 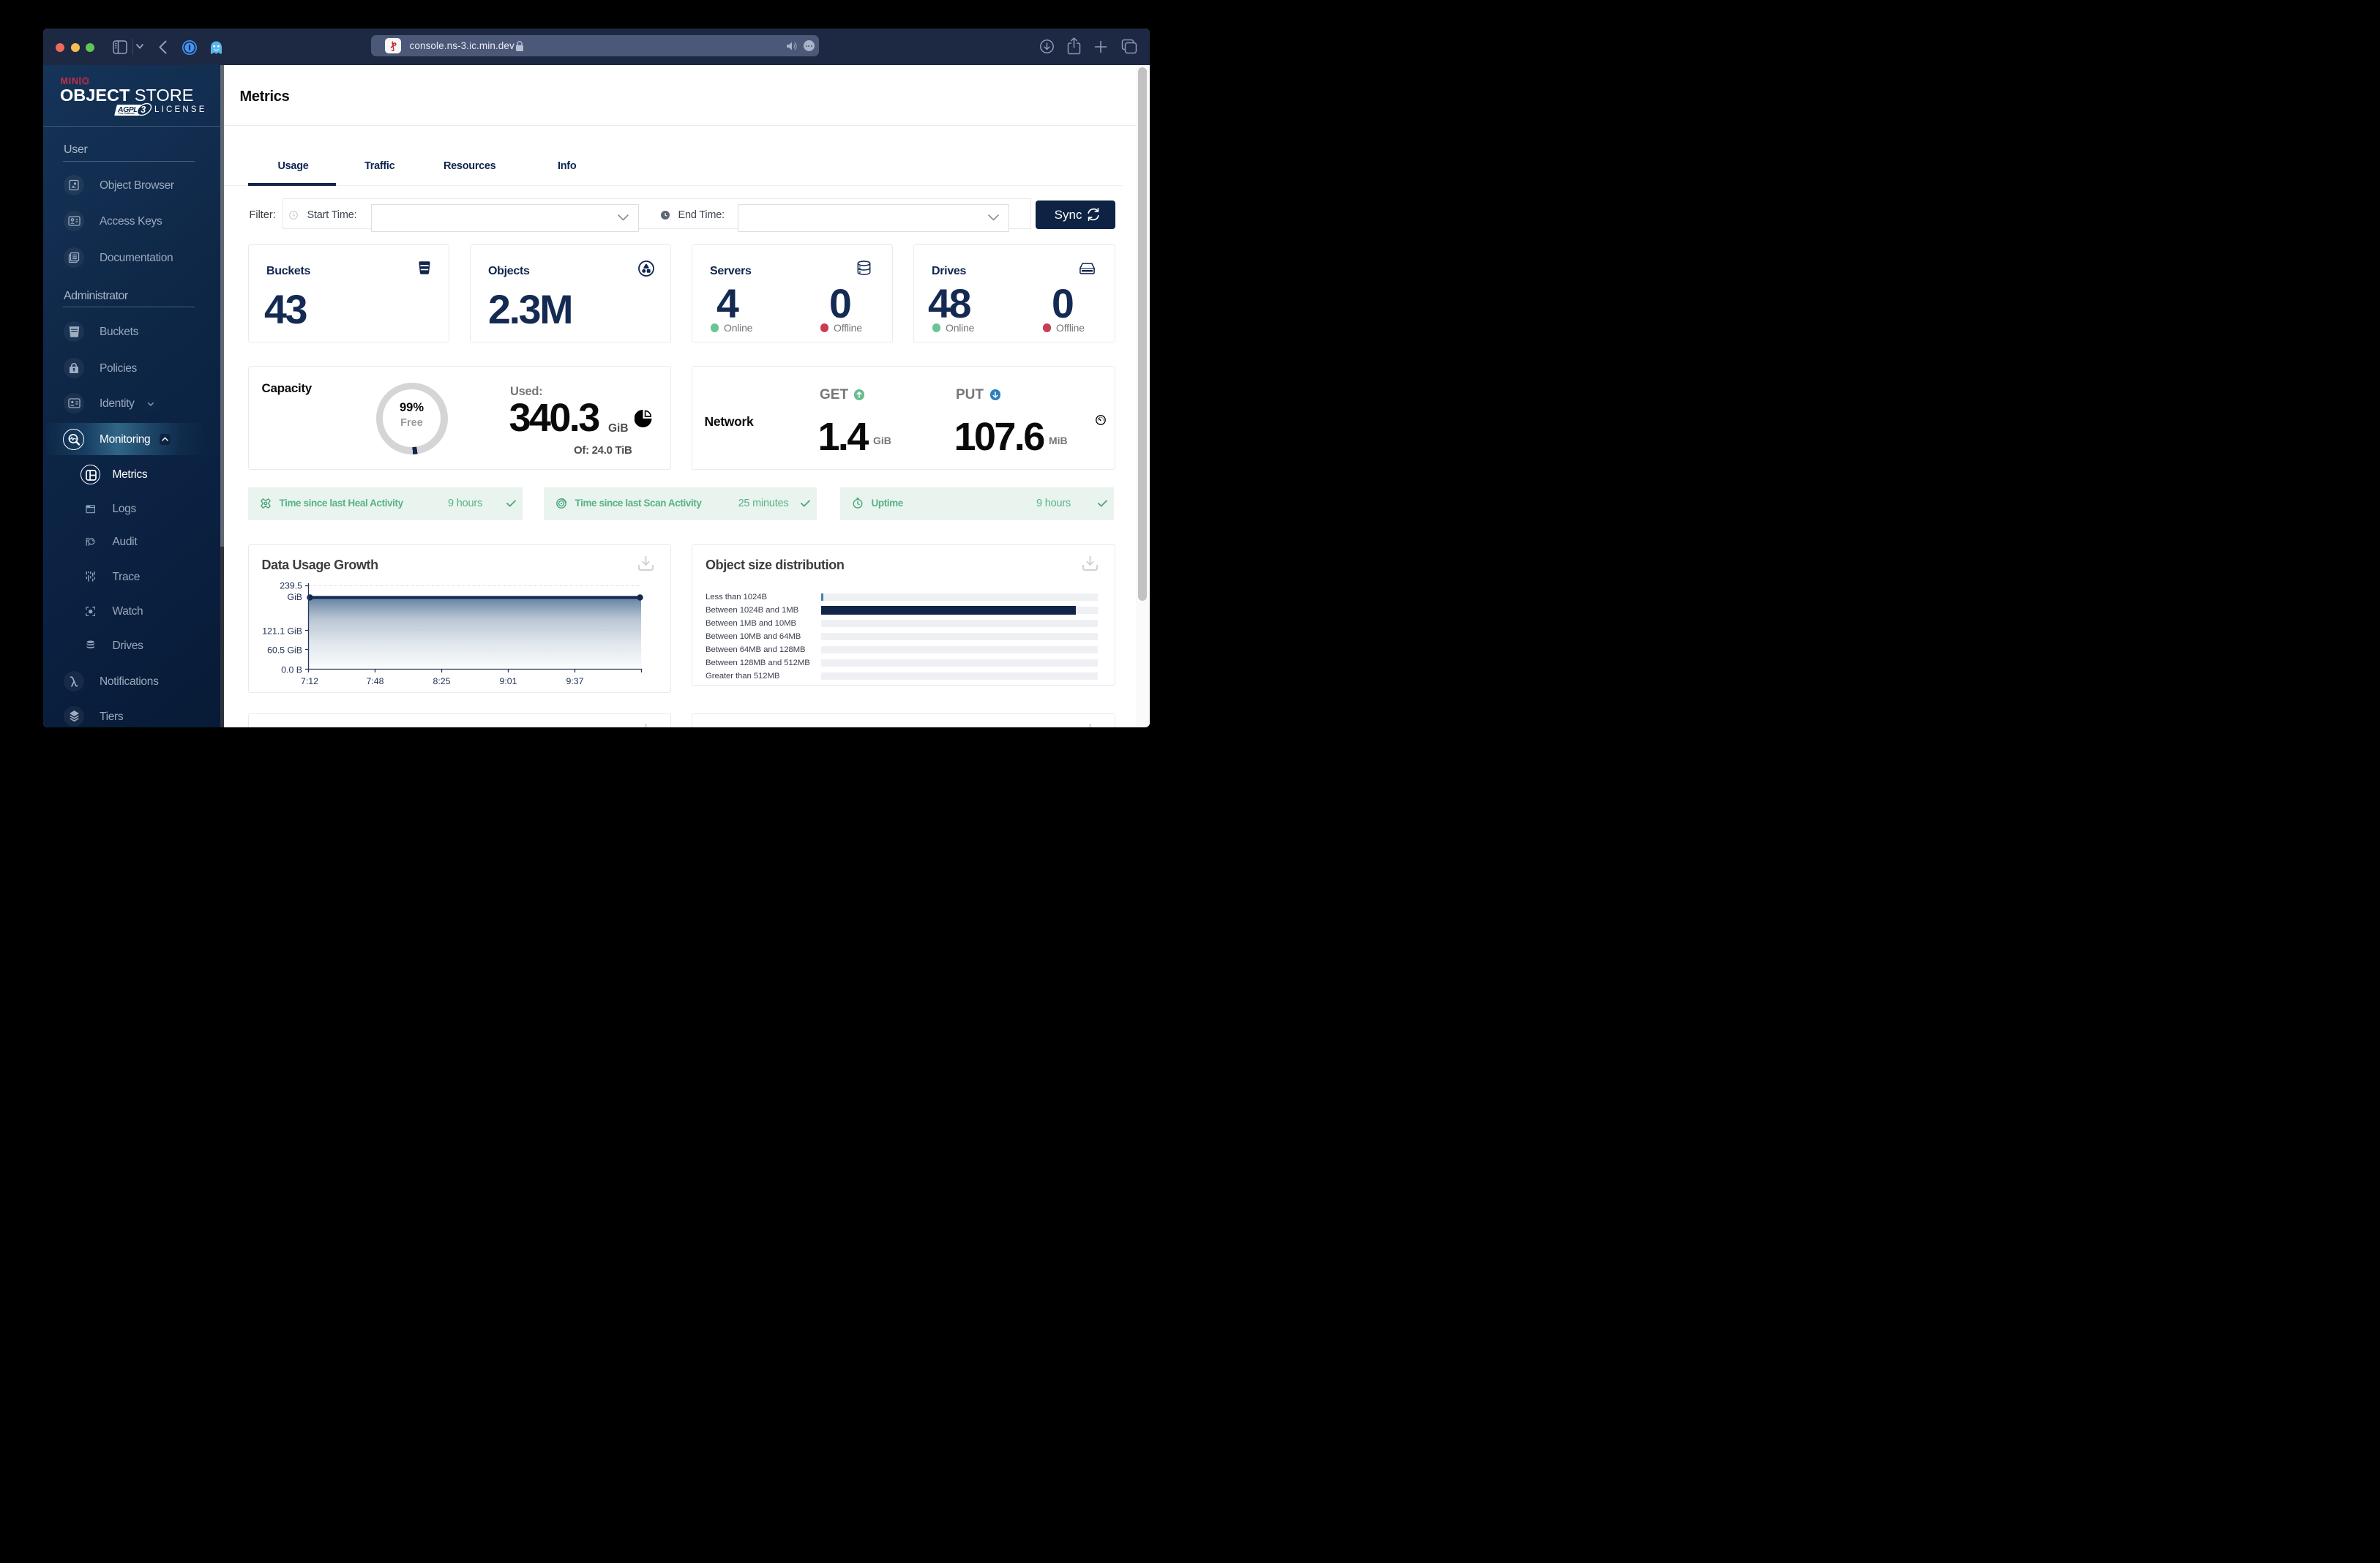 What do you see at coordinates (291, 586) in the screenshot?
I see `svg-text: 239.5` at bounding box center [291, 586].